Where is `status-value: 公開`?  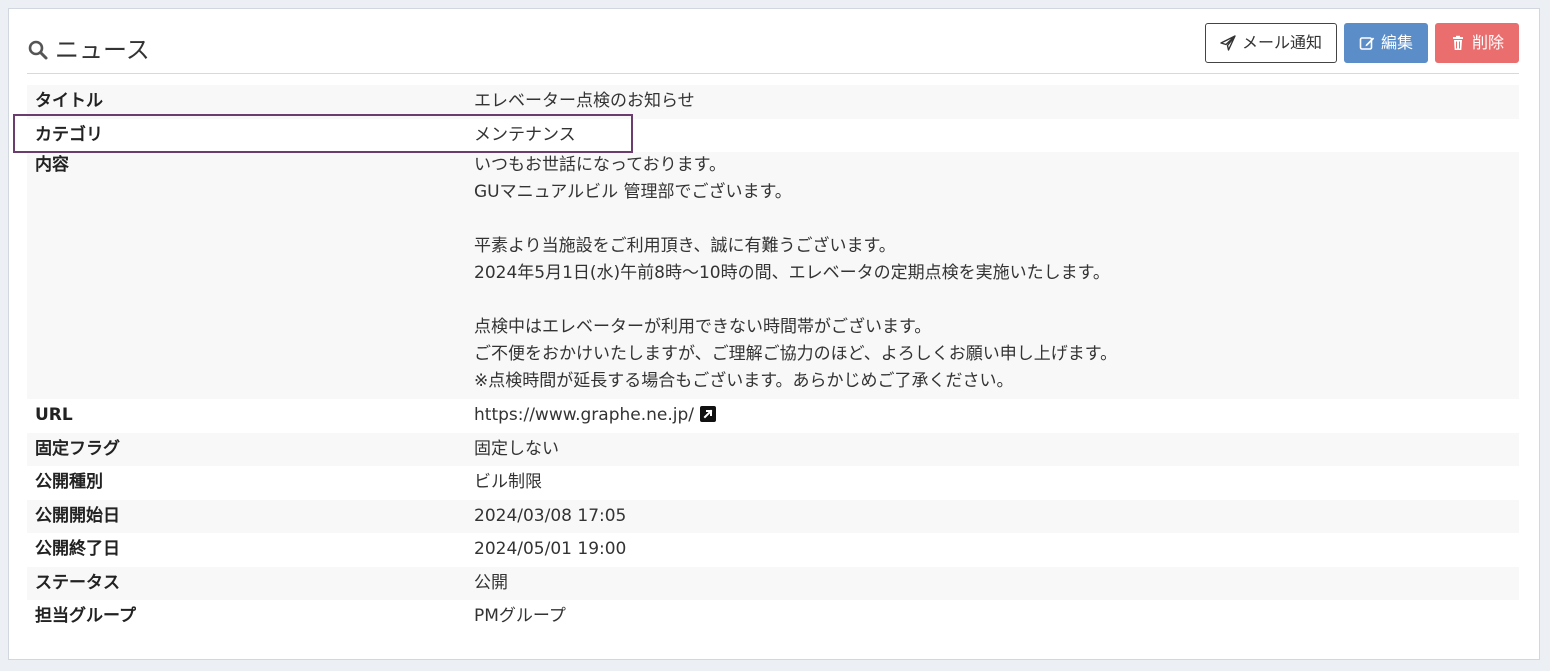
status-value: 公開 is located at coordinates (491, 582).